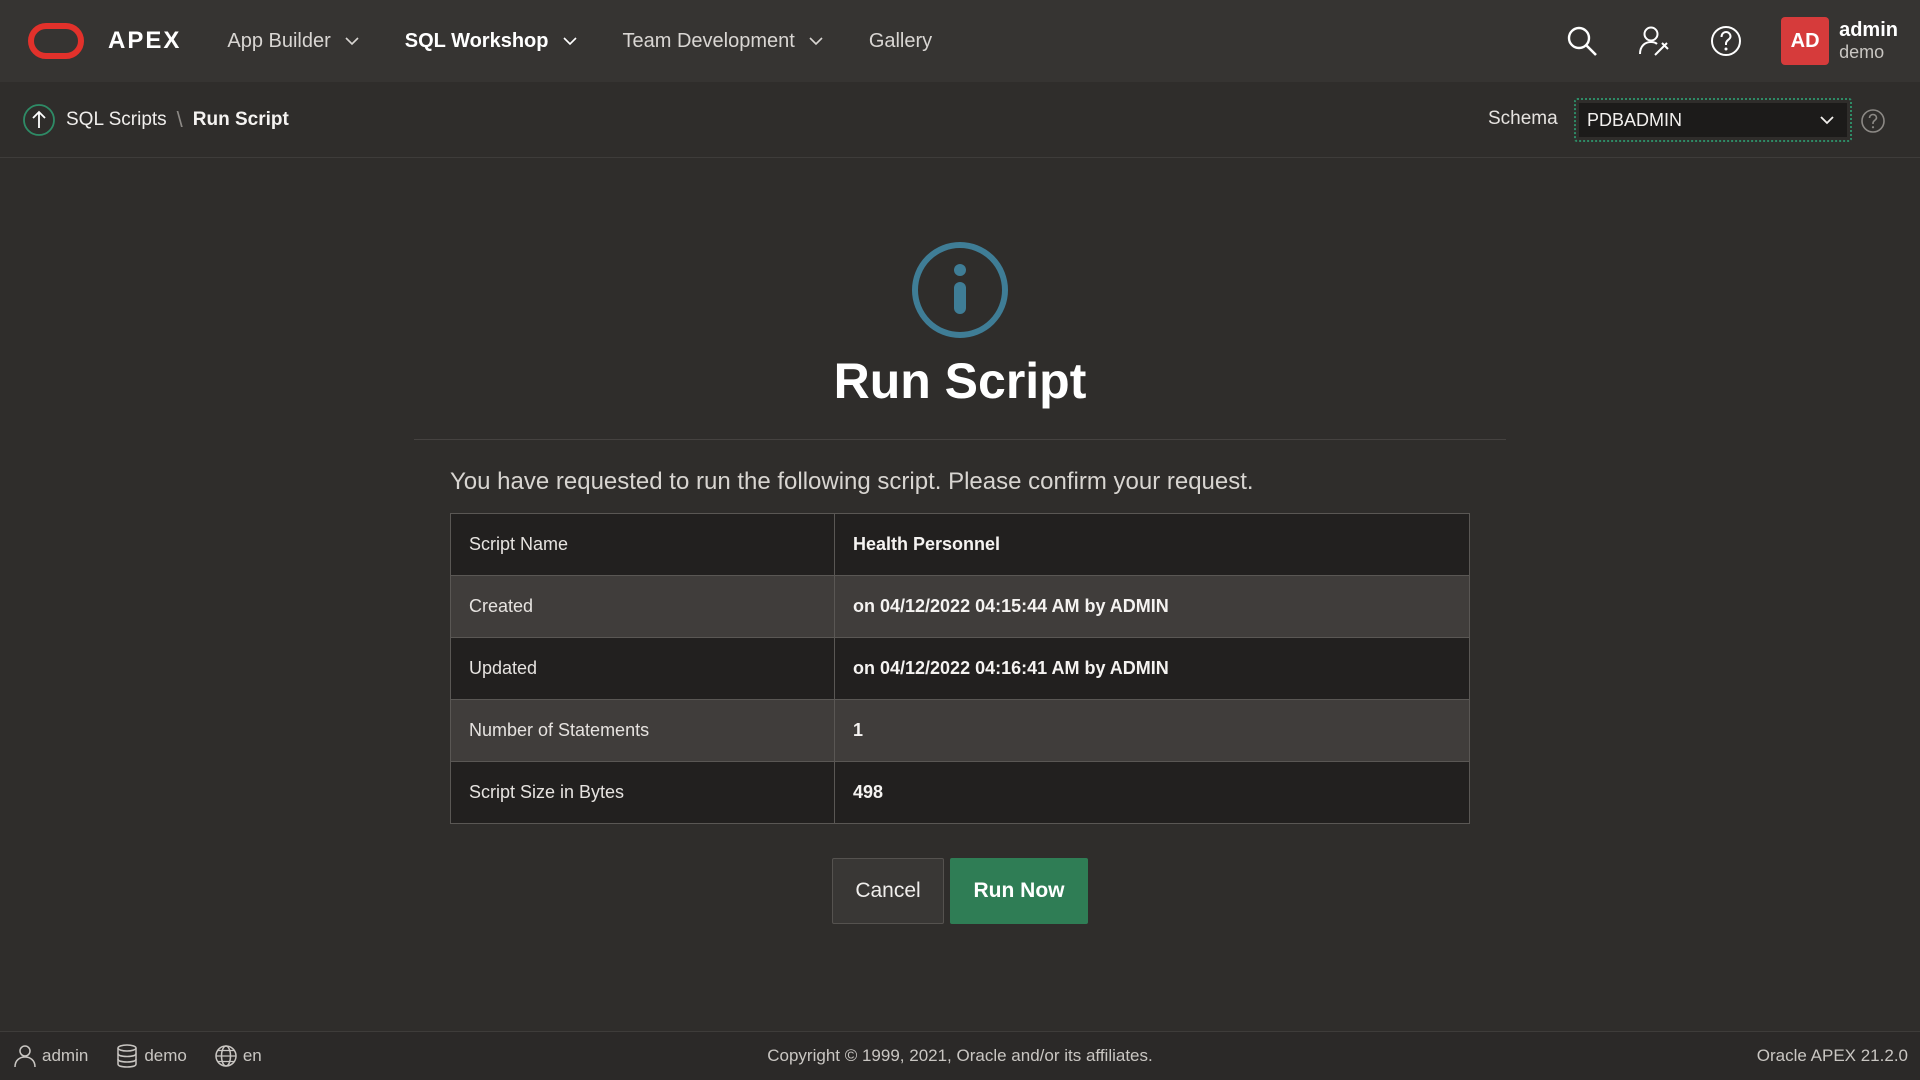 The width and height of the screenshot is (1920, 1080). What do you see at coordinates (39, 120) in the screenshot?
I see `arrow-up-icon` at bounding box center [39, 120].